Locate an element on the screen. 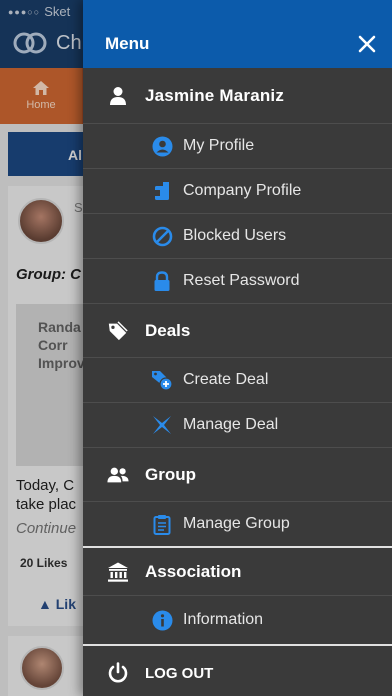 This screenshot has height=696, width=392. menu-section-group: Group is located at coordinates (237, 475).